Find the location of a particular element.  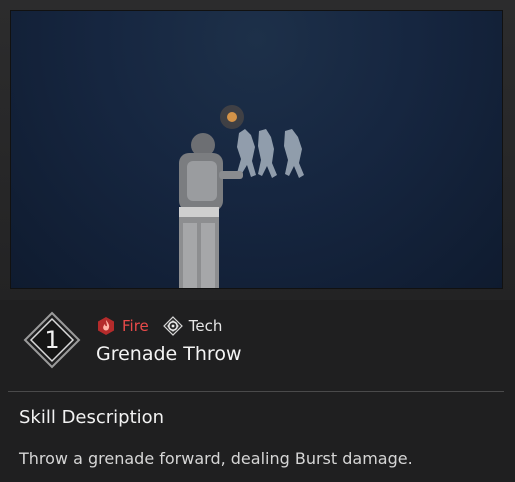

skill-tags: Fire Tech is located at coordinates (166, 326).